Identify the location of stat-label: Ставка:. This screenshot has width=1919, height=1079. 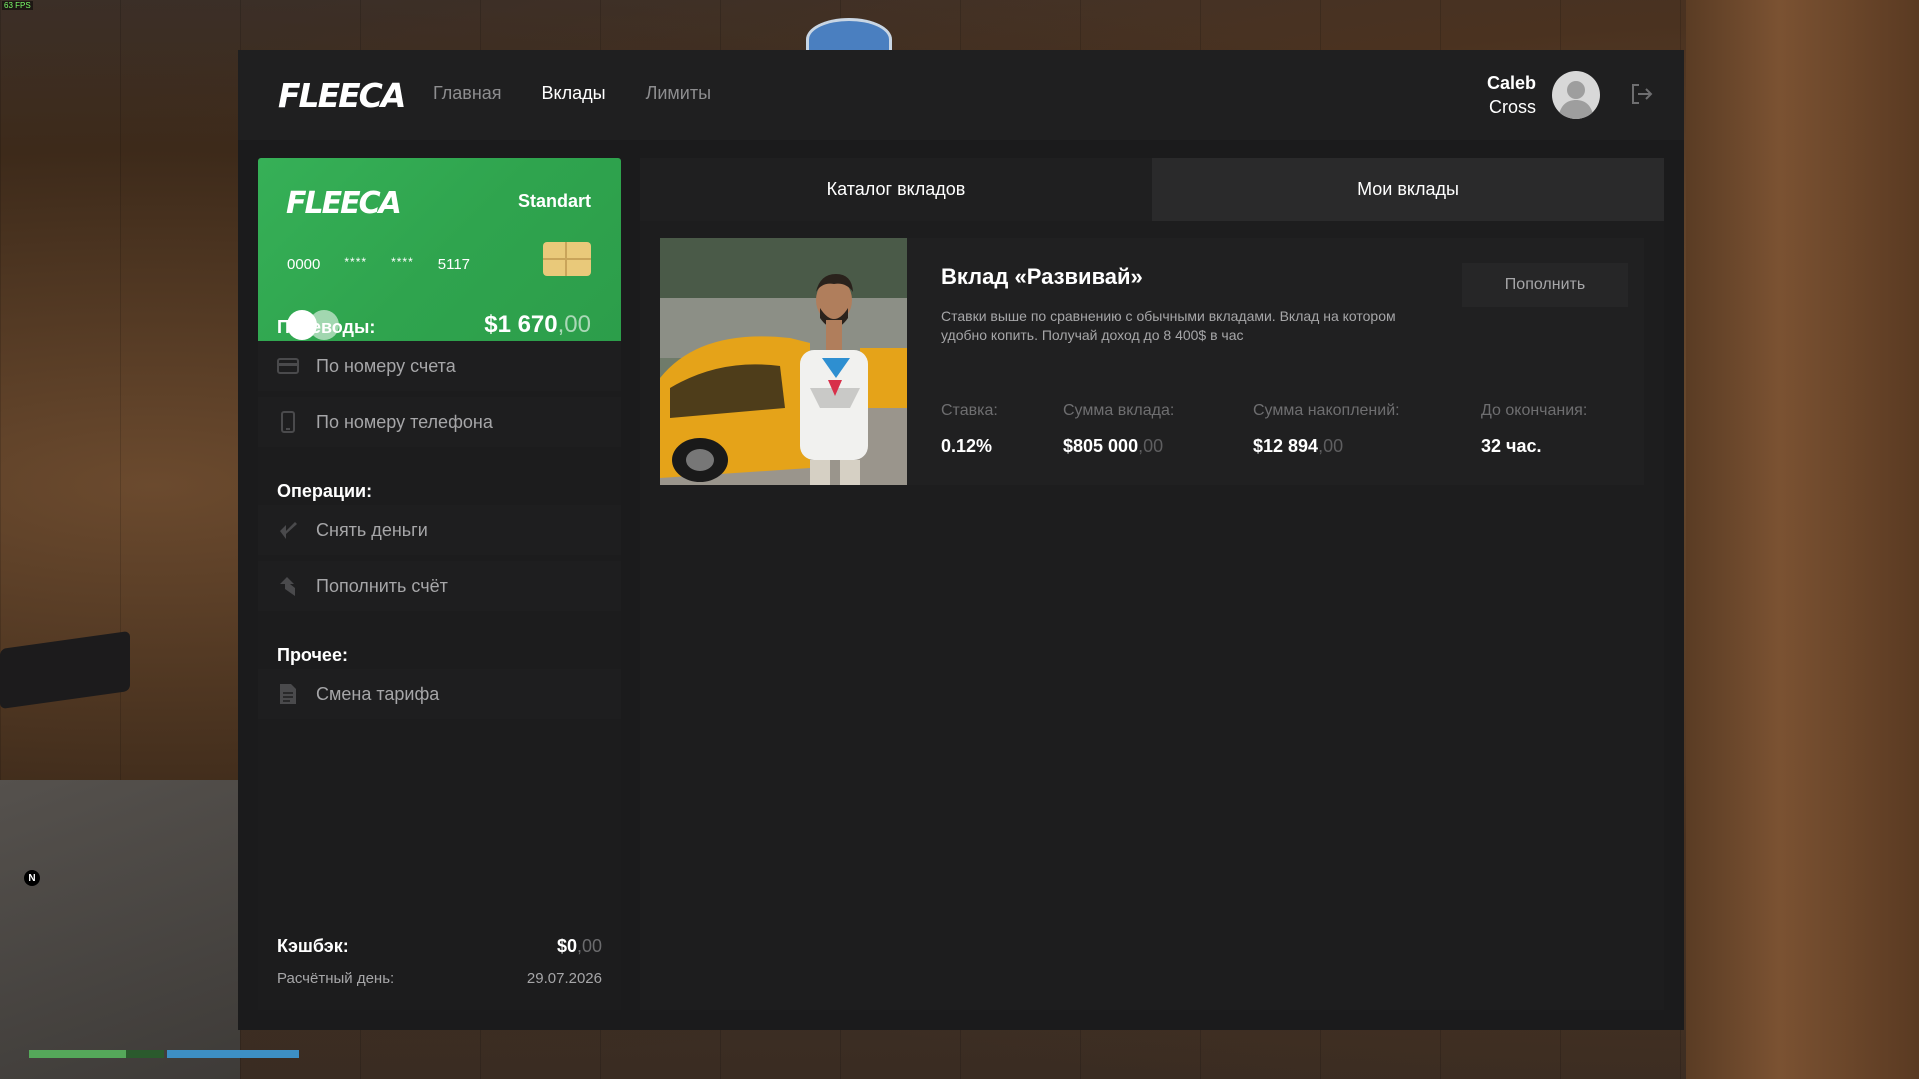
(969, 410).